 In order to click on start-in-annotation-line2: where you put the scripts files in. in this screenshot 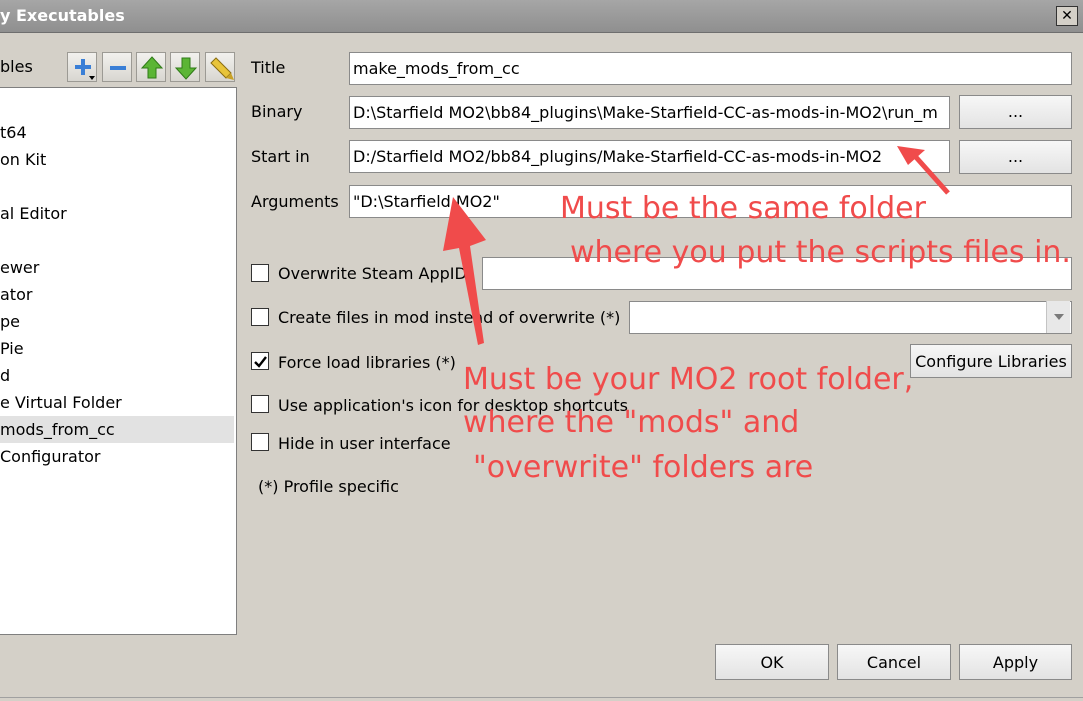, I will do `click(820, 252)`.